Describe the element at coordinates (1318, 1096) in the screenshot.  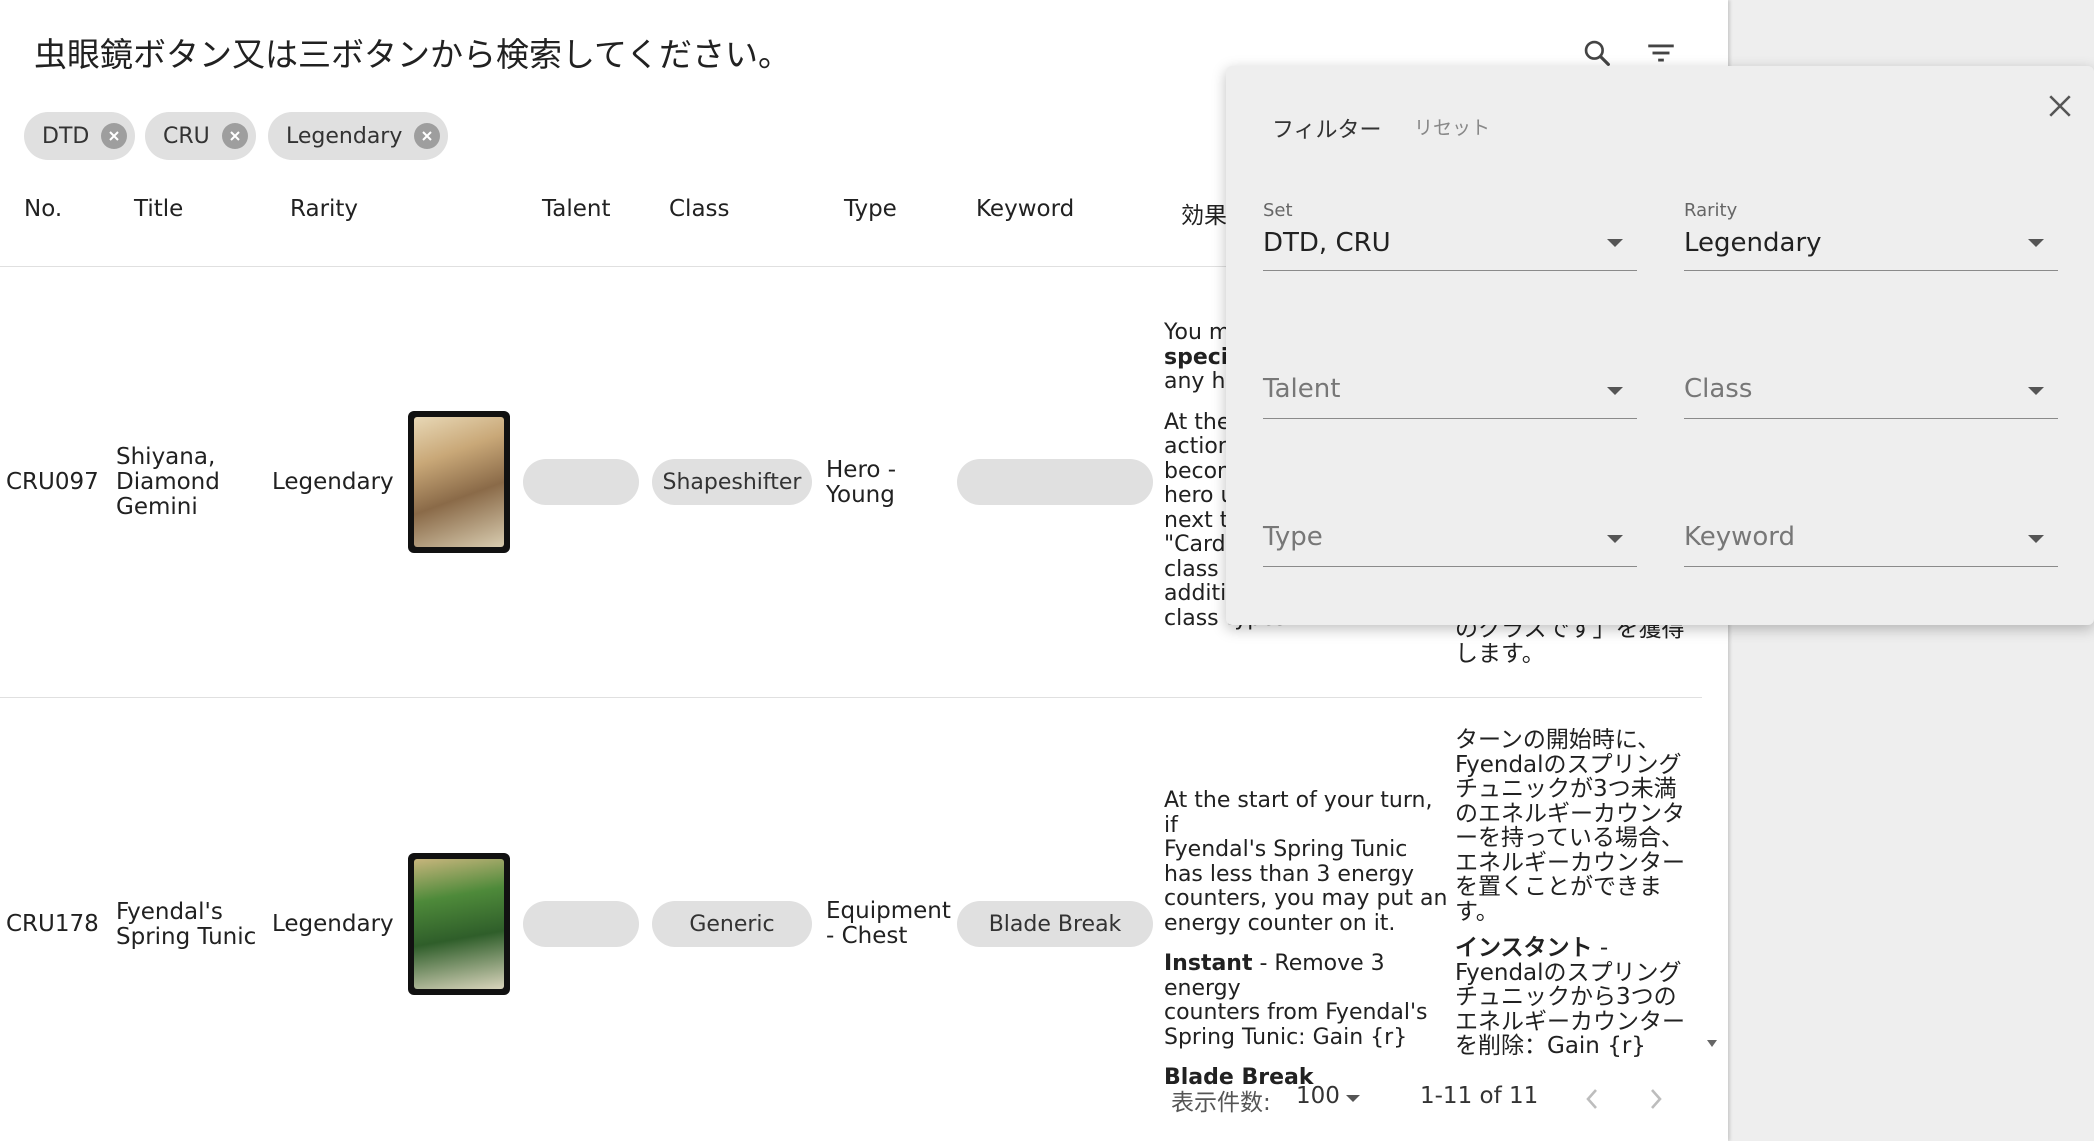
I see `rows-per-page-select: 100` at that location.